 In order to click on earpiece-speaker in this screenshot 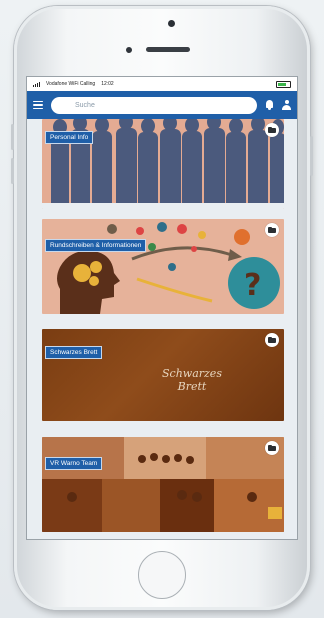, I will do `click(168, 49)`.